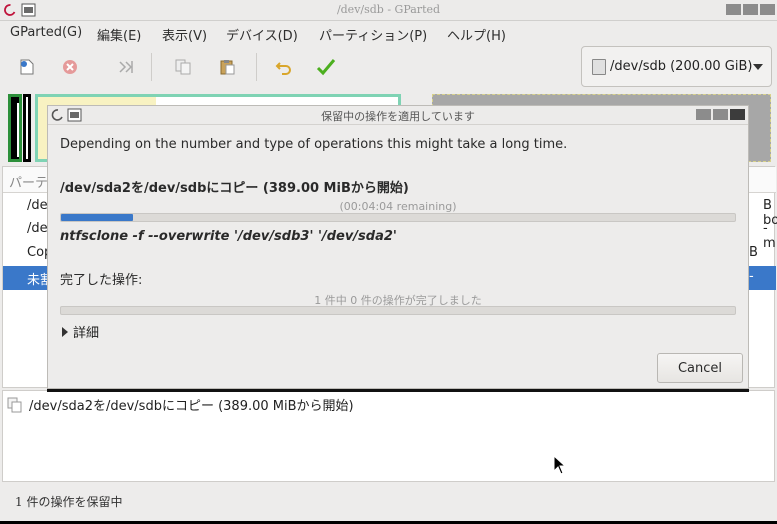 The image size is (777, 524). I want to click on copy-button, so click(183, 67).